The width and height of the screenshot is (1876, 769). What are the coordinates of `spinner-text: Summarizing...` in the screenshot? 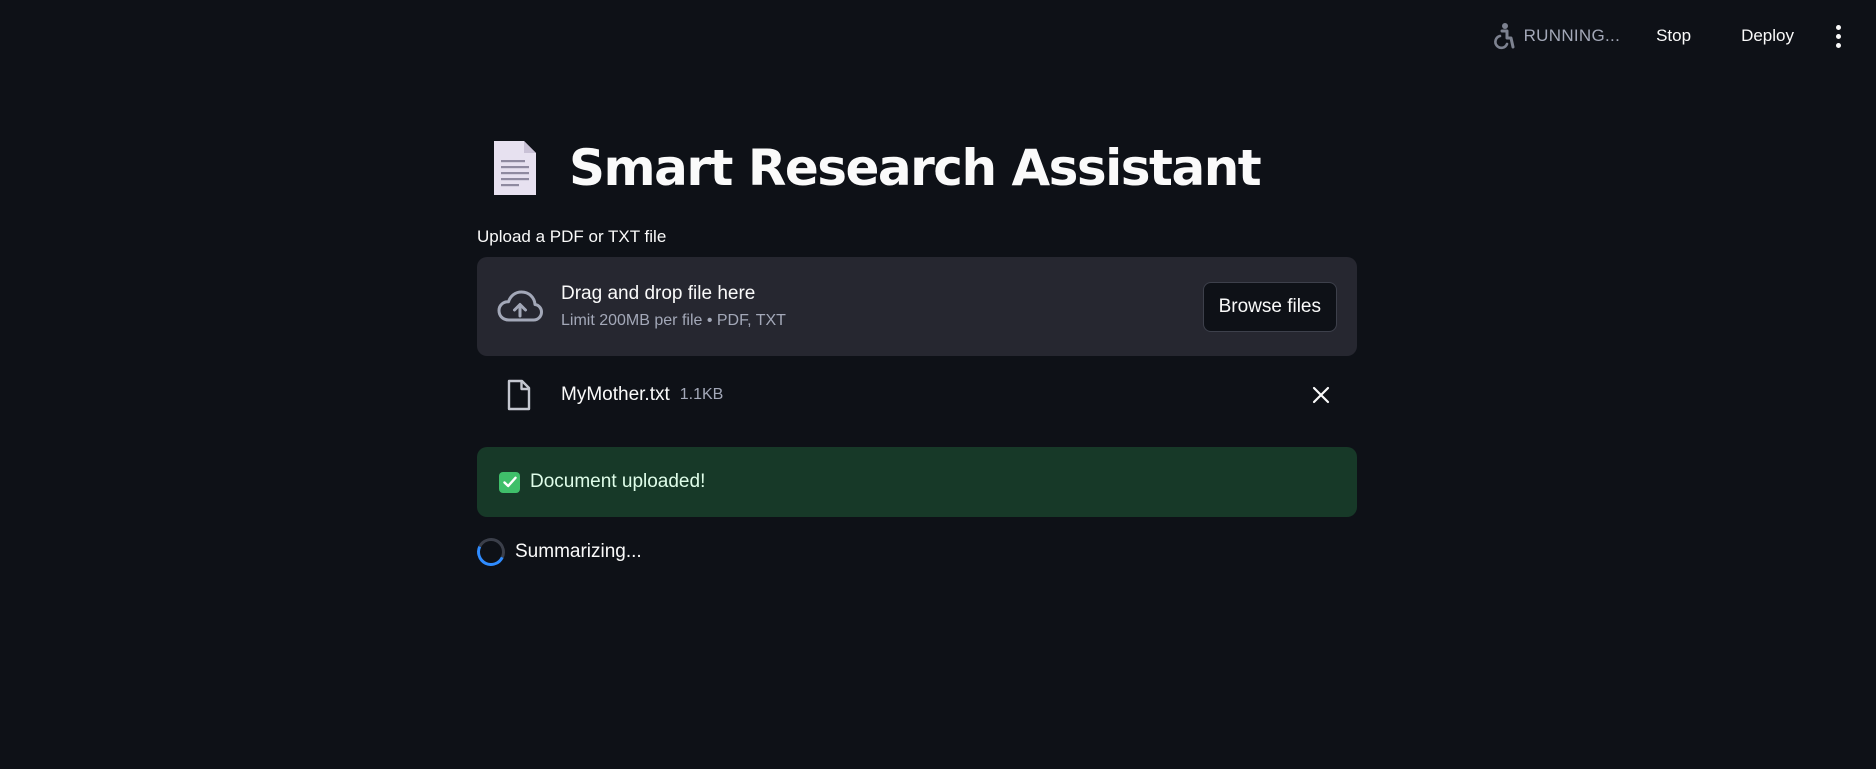 It's located at (578, 551).